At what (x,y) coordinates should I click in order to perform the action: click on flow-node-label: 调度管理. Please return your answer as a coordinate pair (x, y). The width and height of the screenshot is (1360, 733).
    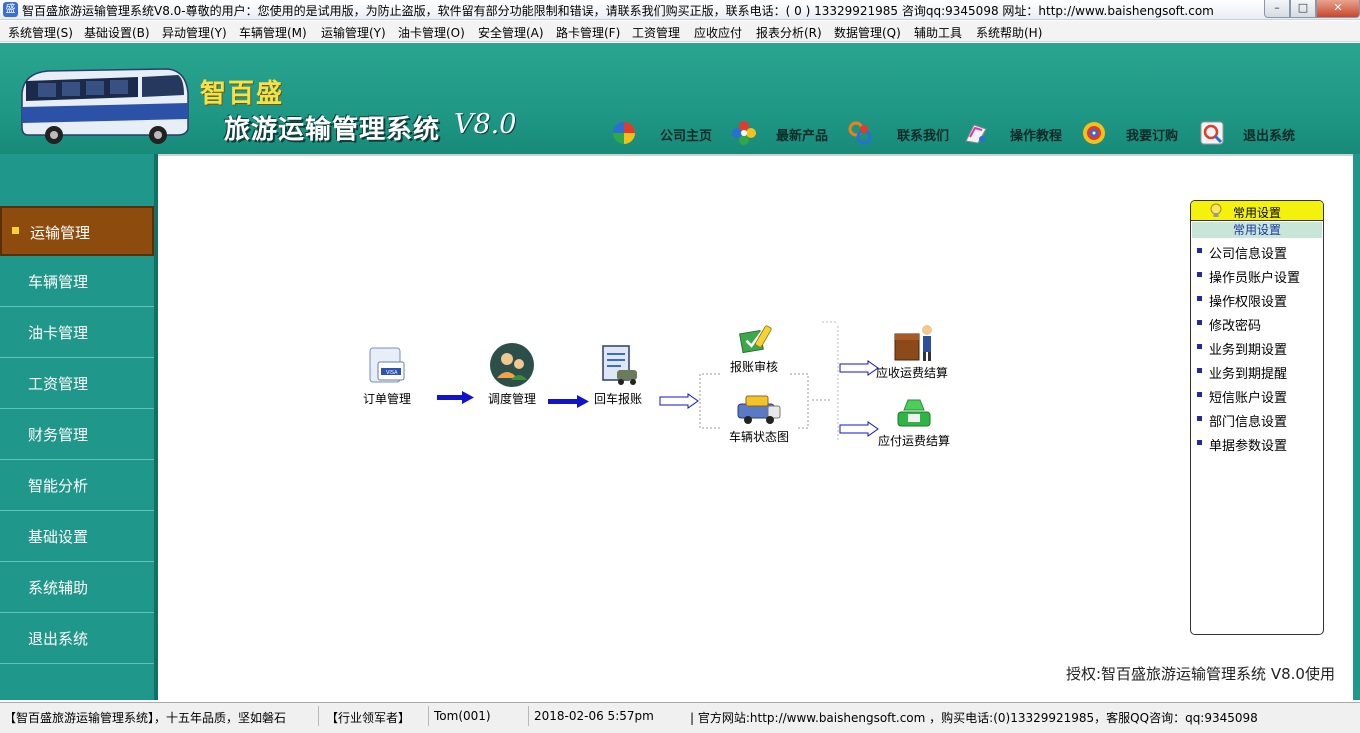
    Looking at the image, I should click on (511, 399).